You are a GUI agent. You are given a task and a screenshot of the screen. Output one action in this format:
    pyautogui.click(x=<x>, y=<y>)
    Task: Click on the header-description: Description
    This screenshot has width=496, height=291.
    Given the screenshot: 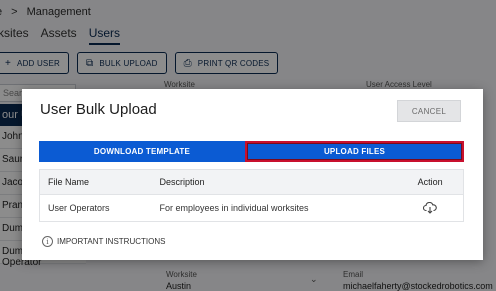 What is the action you would take?
    pyautogui.click(x=182, y=182)
    